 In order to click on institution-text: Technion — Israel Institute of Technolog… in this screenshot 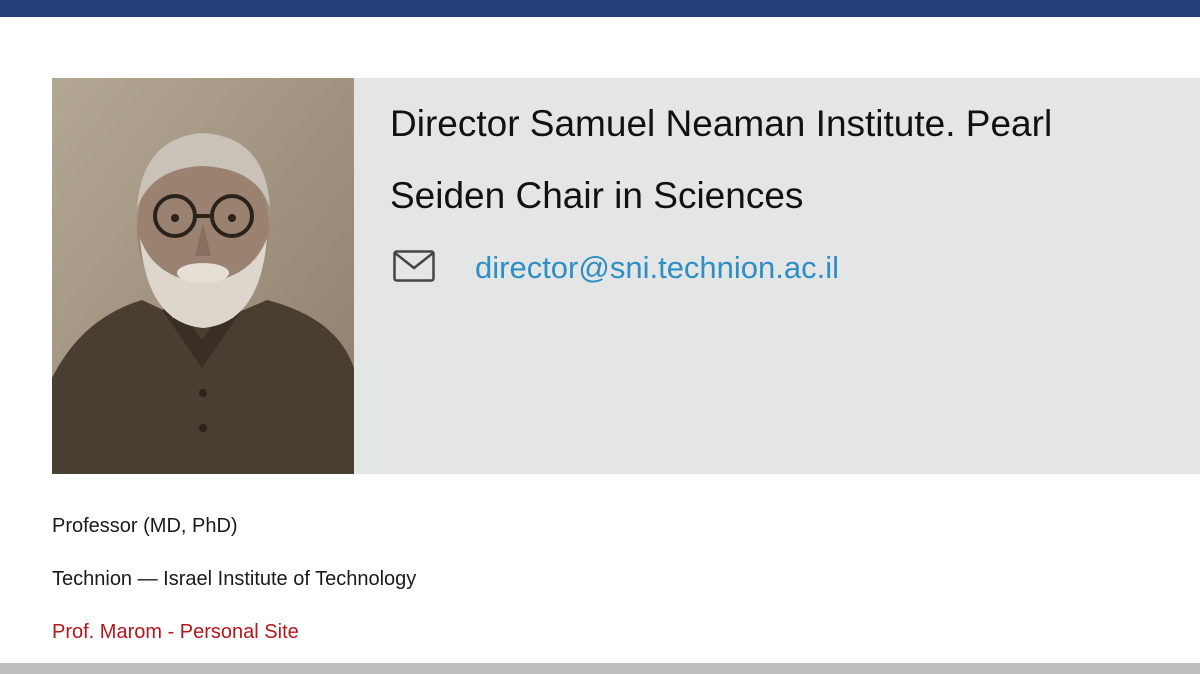, I will do `click(234, 579)`.